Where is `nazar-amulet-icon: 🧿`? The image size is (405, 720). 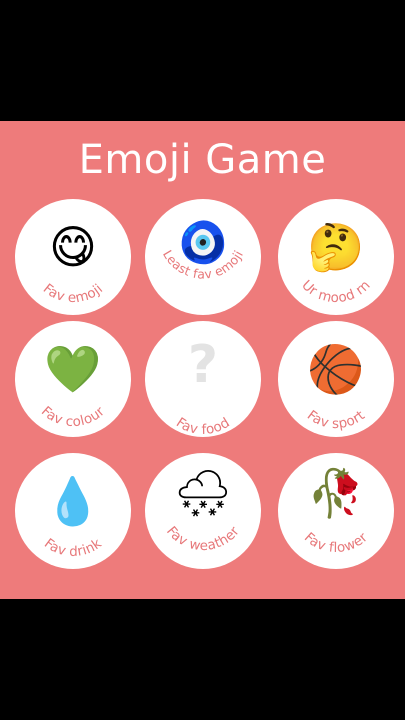
nazar-amulet-icon: 🧿 is located at coordinates (203, 243).